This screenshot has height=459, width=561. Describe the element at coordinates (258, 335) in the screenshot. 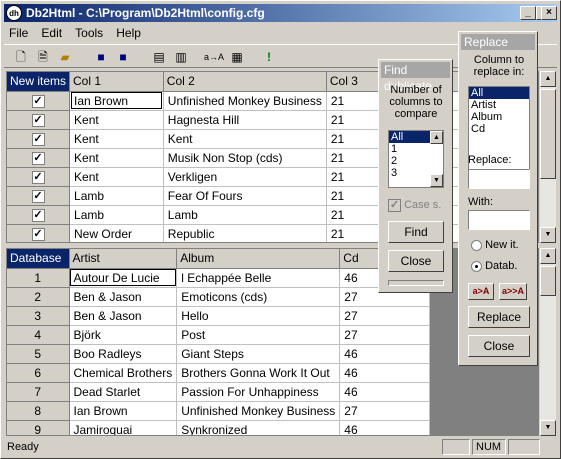

I see `cell: Post` at that location.